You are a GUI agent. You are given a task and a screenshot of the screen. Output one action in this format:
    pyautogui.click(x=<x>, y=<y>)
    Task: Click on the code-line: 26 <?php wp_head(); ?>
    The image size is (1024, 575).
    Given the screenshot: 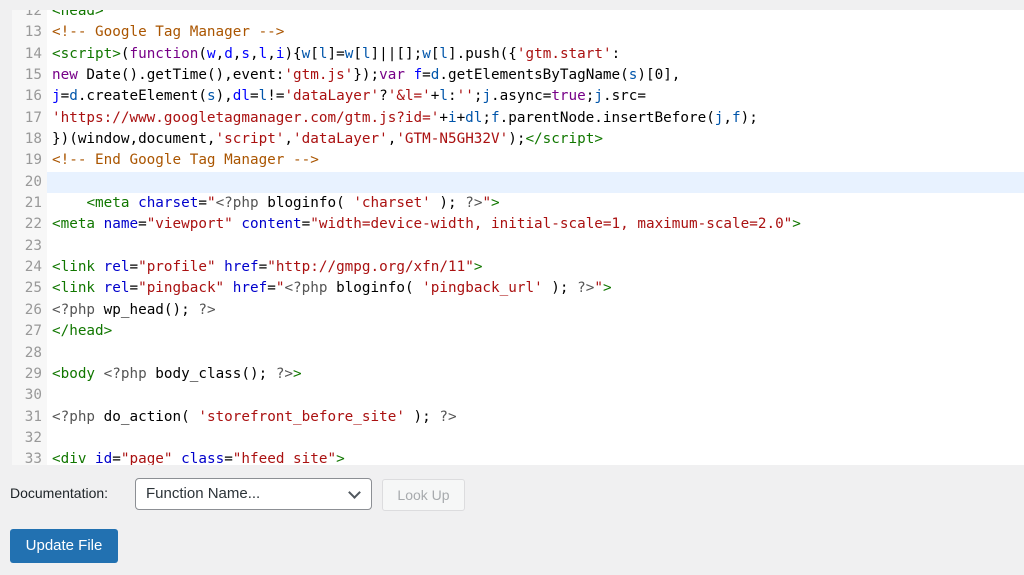 What is the action you would take?
    pyautogui.click(x=518, y=310)
    